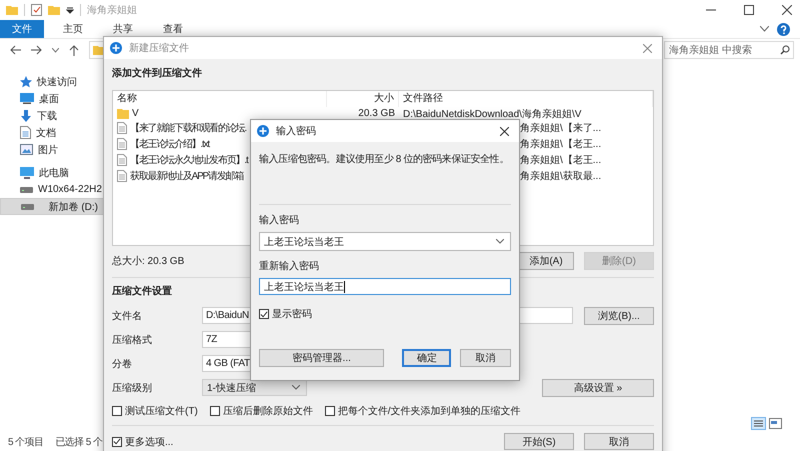  Describe the element at coordinates (749, 10) in the screenshot. I see `maximize-icon` at that location.